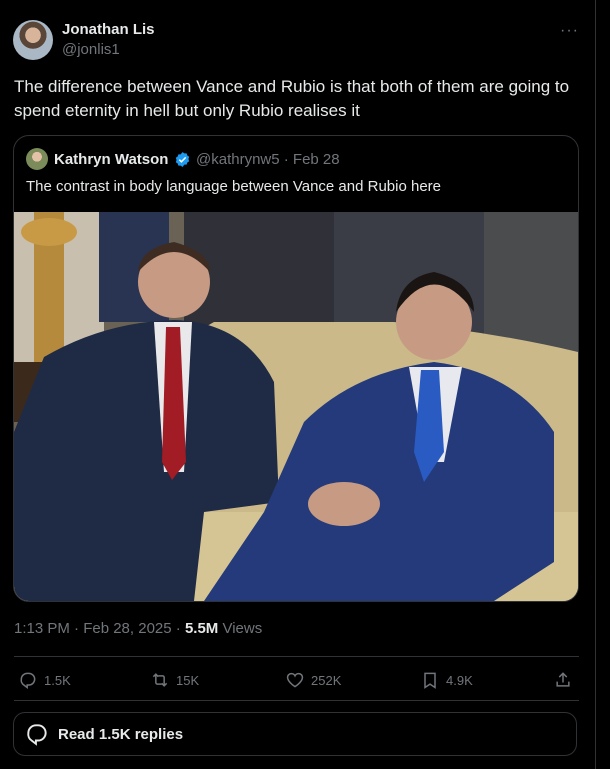 The width and height of the screenshot is (610, 769). What do you see at coordinates (174, 680) in the screenshot?
I see `repost-button: 15K` at bounding box center [174, 680].